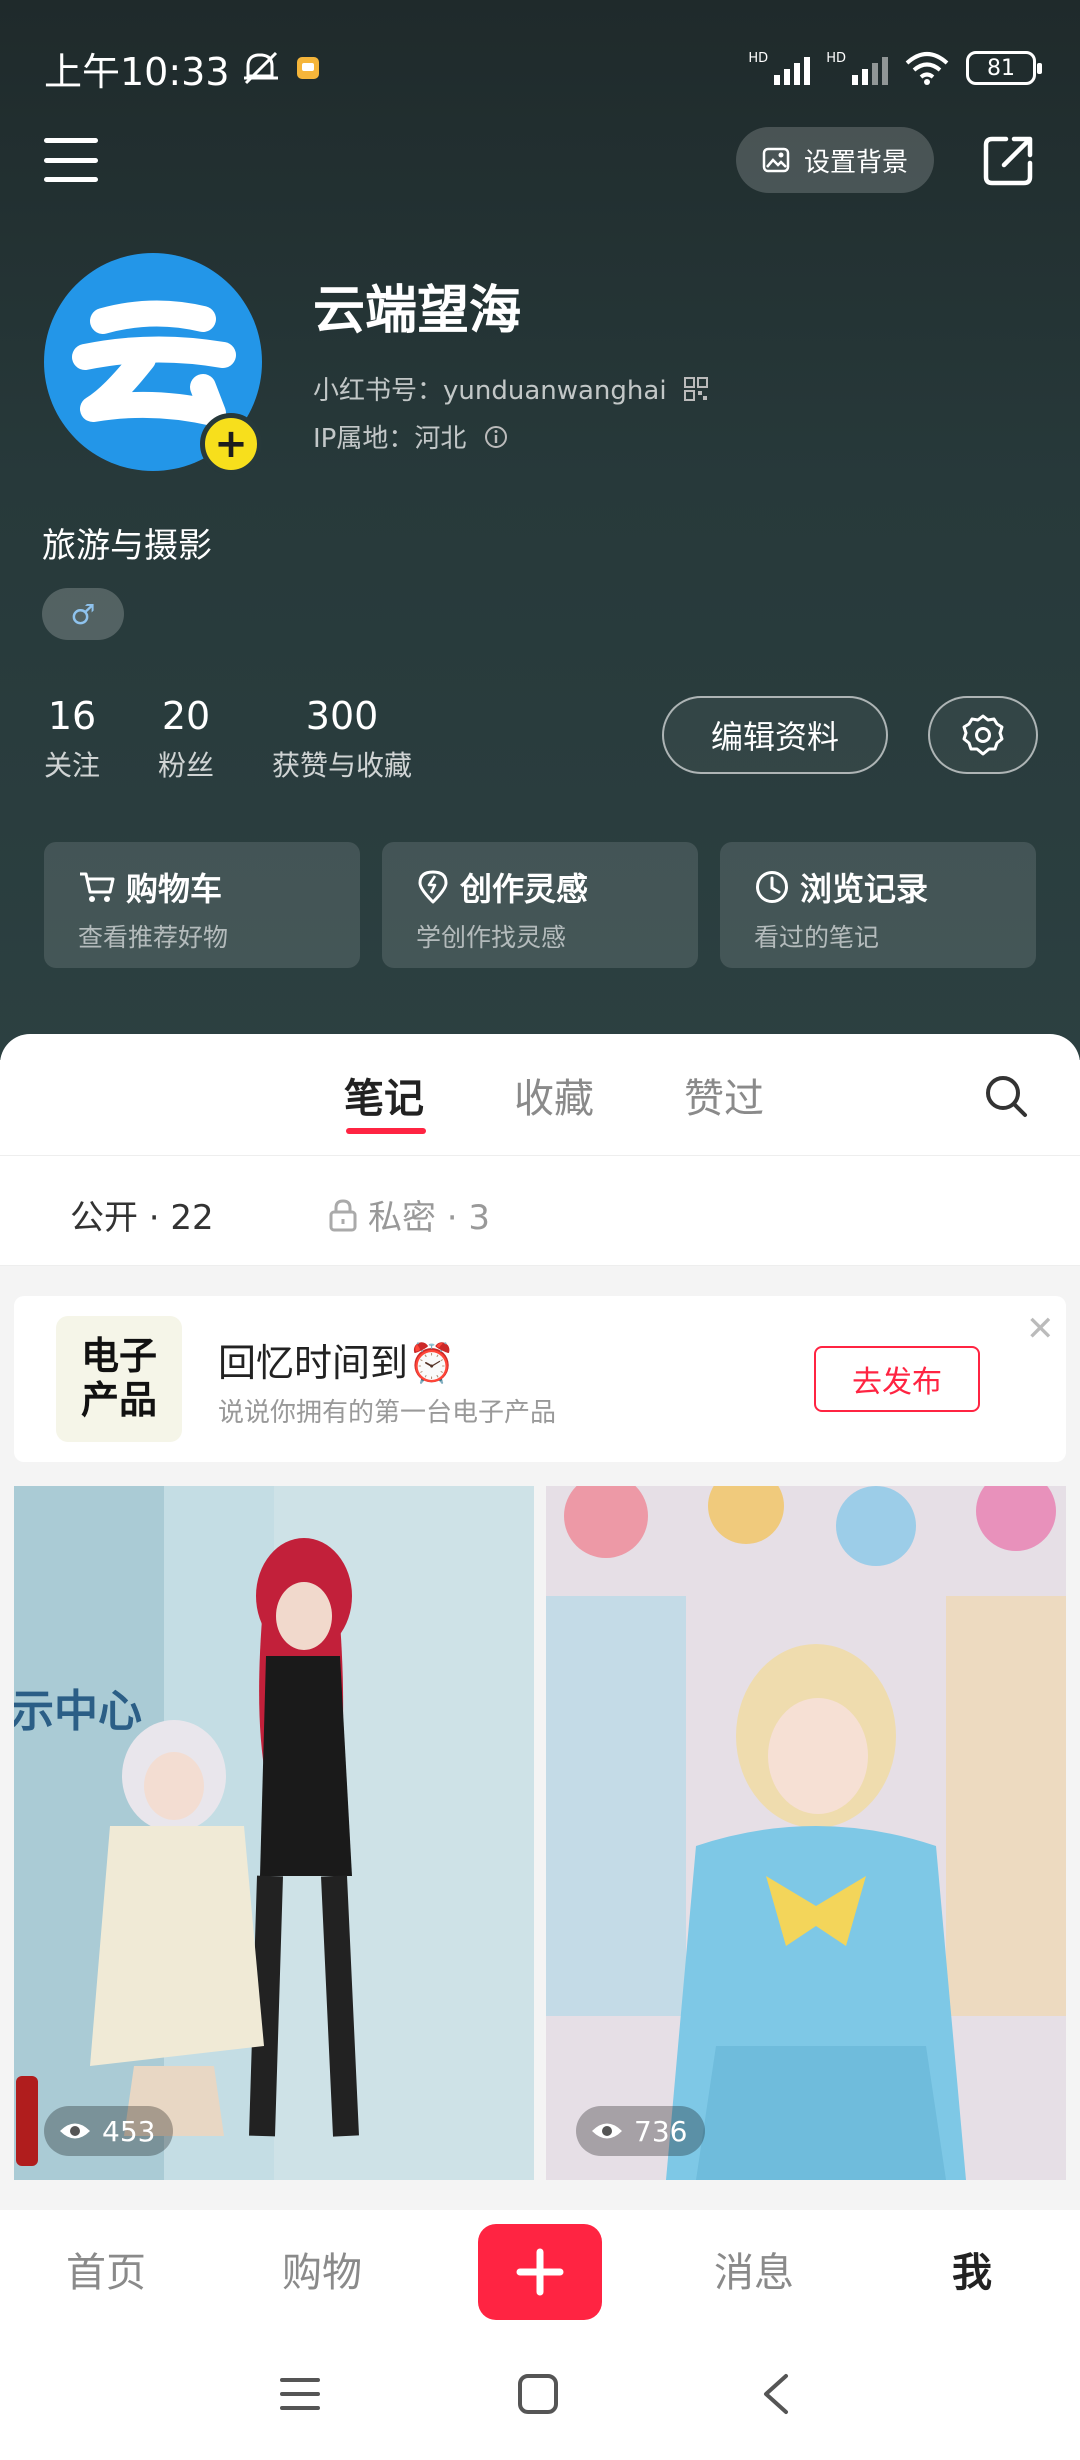 The width and height of the screenshot is (1080, 2460). Describe the element at coordinates (300, 2394) in the screenshot. I see `recents-icon` at that location.